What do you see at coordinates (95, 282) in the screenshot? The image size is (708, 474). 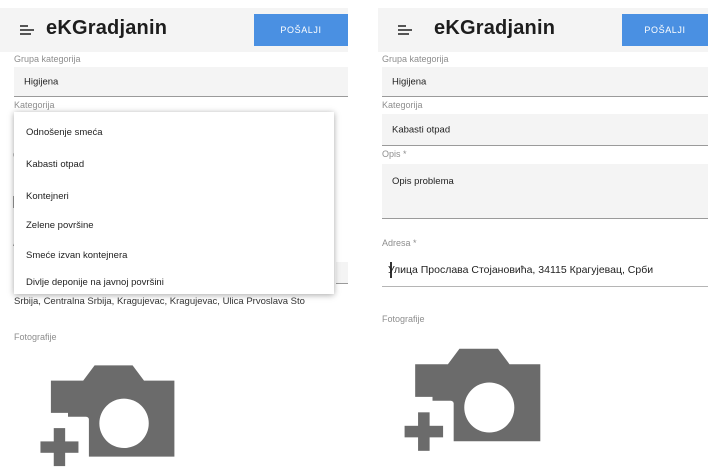 I see `dropdown-option-divlje-deponije: Divlje deponije na javnoj površini` at bounding box center [95, 282].